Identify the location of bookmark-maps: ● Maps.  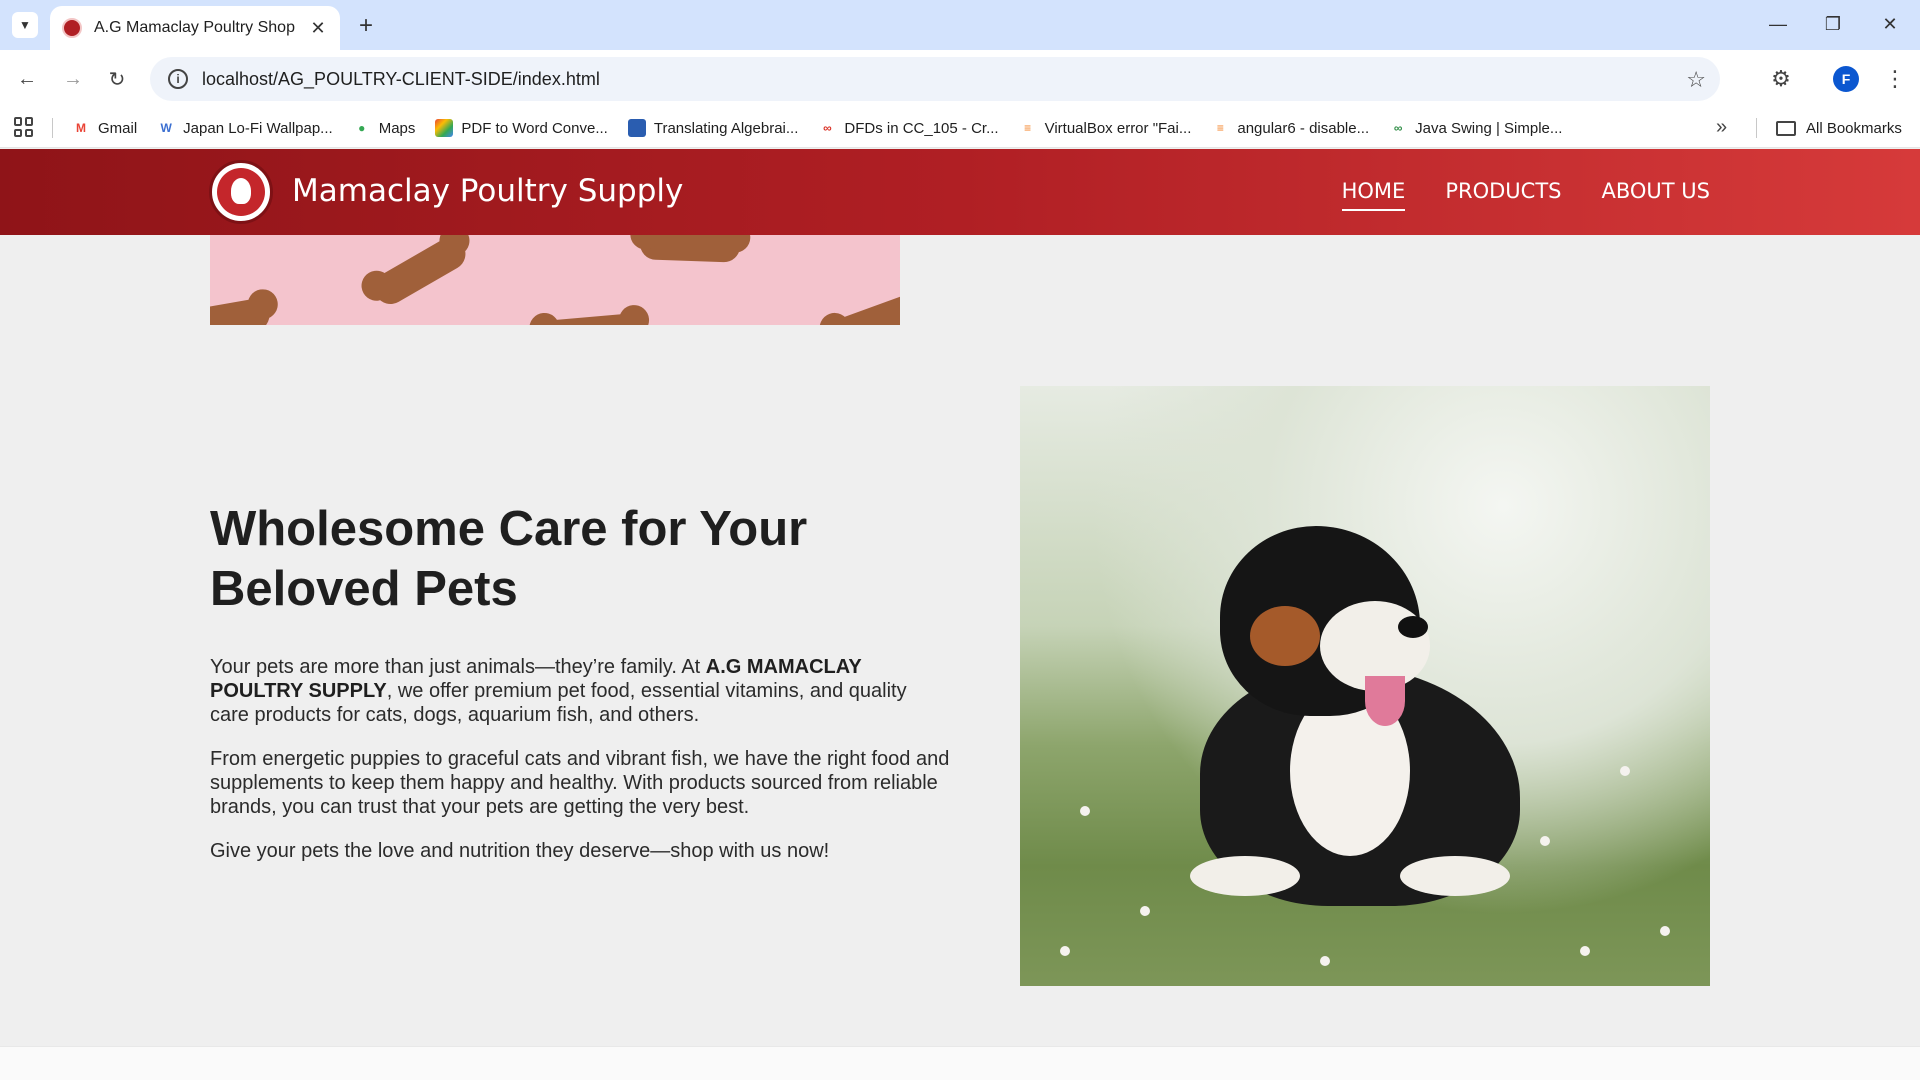
(384, 128).